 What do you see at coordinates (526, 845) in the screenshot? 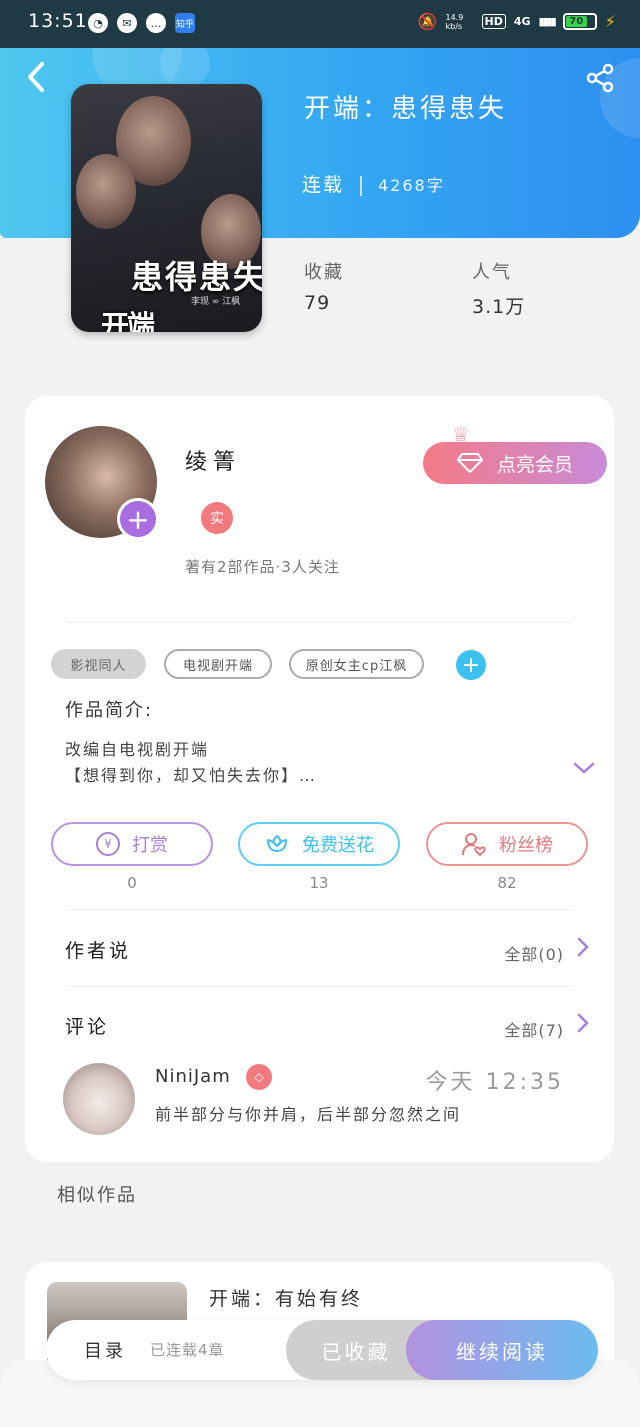
I see `fan-ranking-label: 粉丝榜` at bounding box center [526, 845].